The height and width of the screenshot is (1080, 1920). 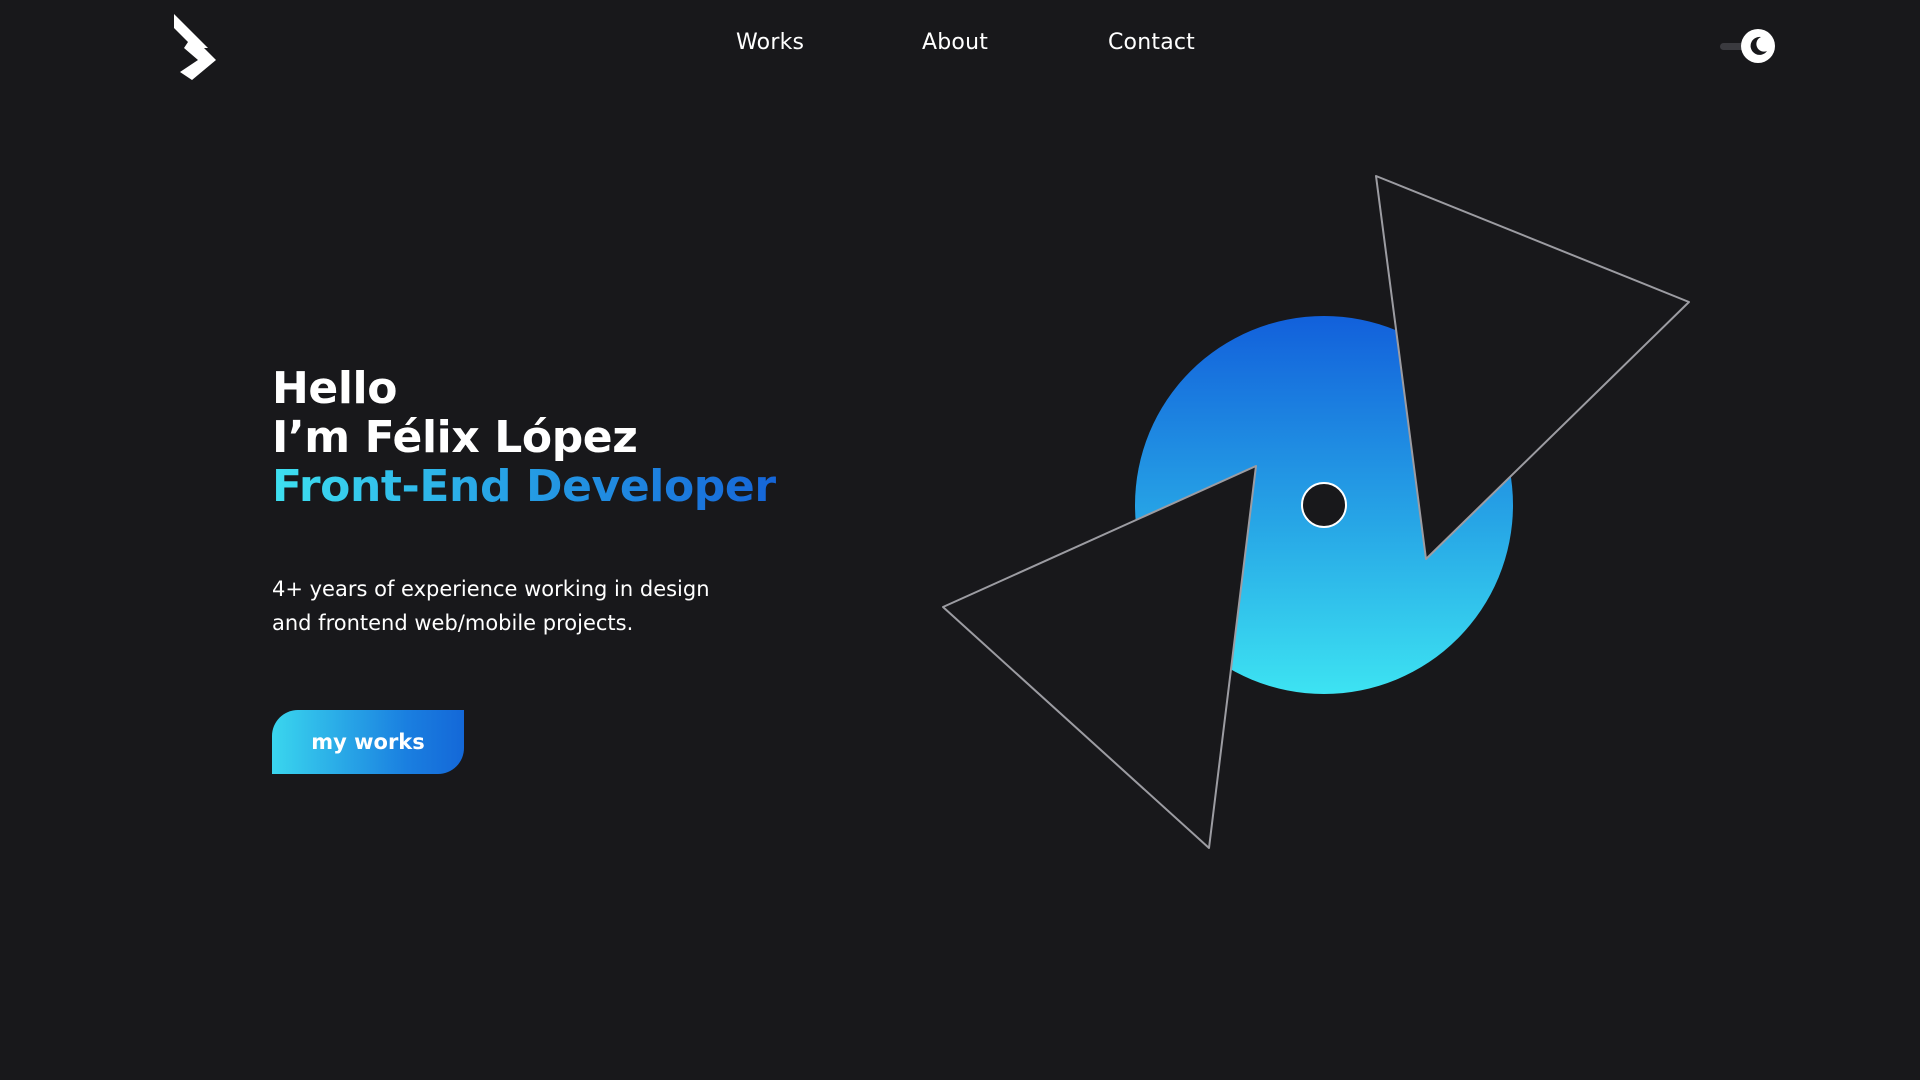 What do you see at coordinates (1151, 42) in the screenshot?
I see `nav-link-contact: Contact` at bounding box center [1151, 42].